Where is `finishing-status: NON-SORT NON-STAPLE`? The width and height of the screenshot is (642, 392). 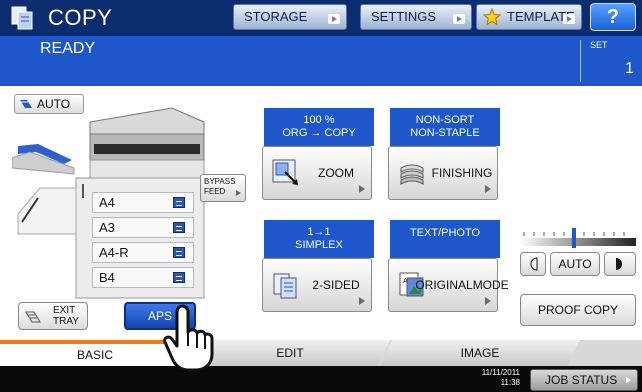
finishing-status: NON-SORT NON-STAPLE is located at coordinates (445, 127).